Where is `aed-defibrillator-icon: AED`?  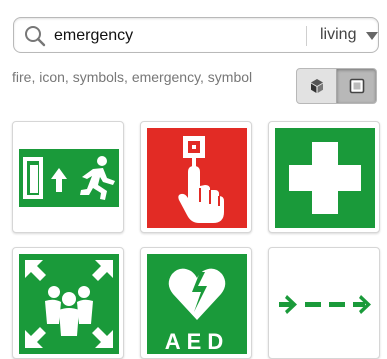
aed-defibrillator-icon: AED is located at coordinates (197, 304).